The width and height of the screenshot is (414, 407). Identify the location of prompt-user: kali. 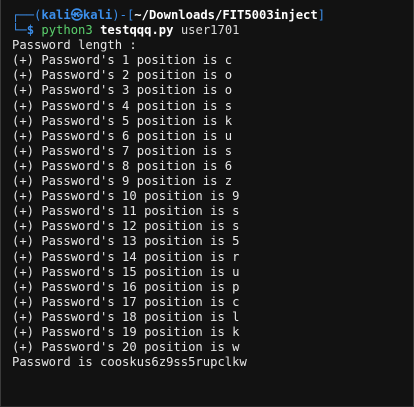
(56, 15).